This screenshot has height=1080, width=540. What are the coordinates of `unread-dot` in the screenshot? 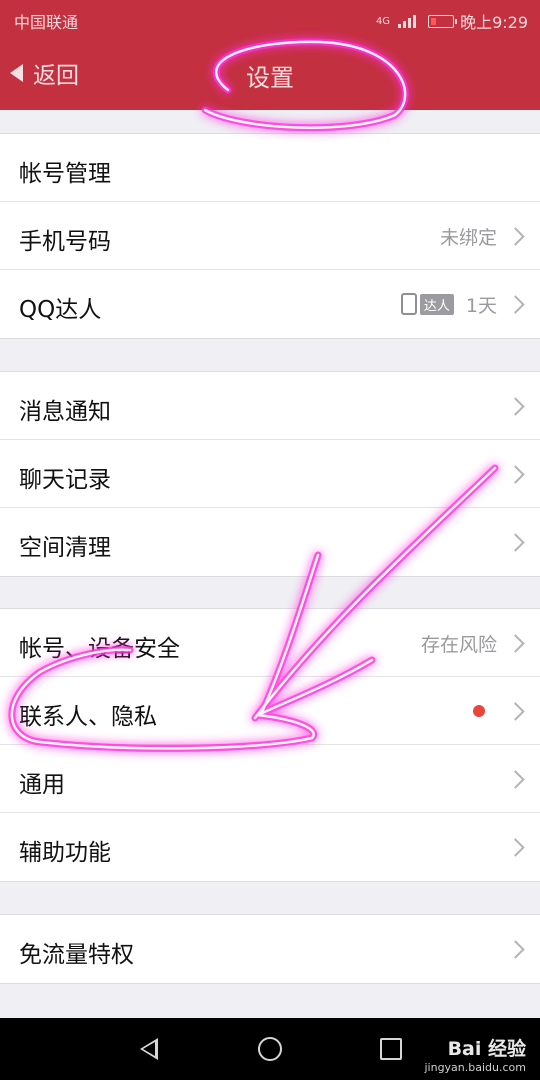 It's located at (479, 711).